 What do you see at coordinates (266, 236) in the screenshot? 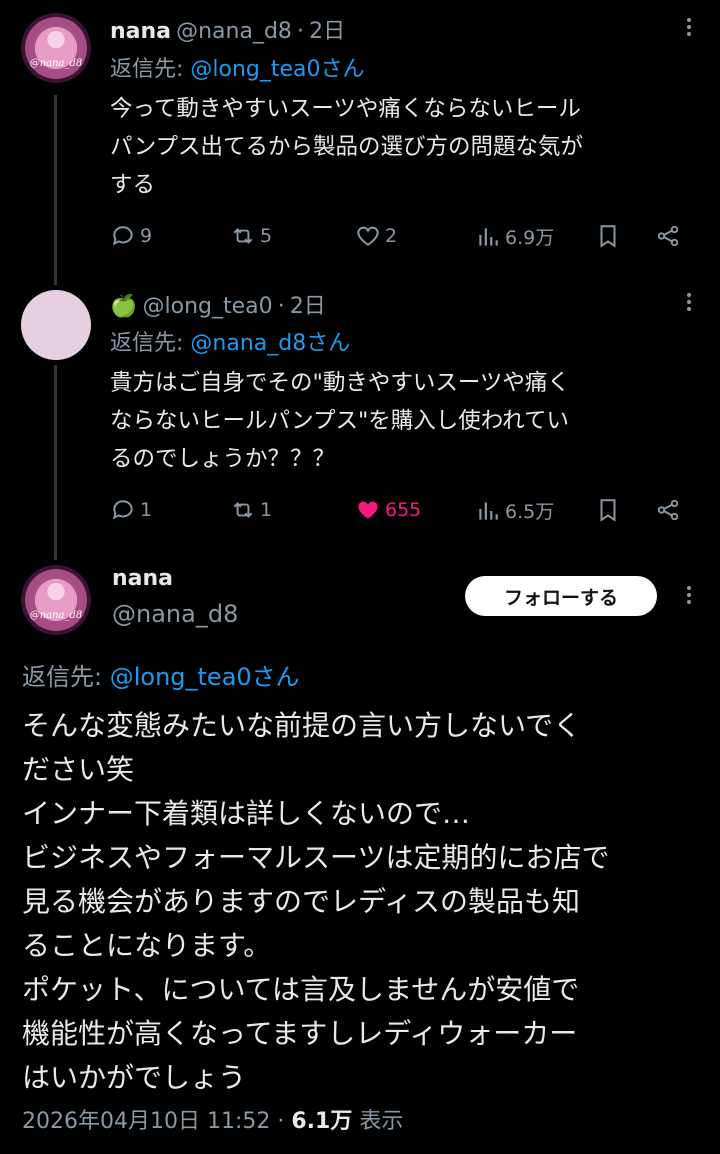
I see `retweet-count: 5` at bounding box center [266, 236].